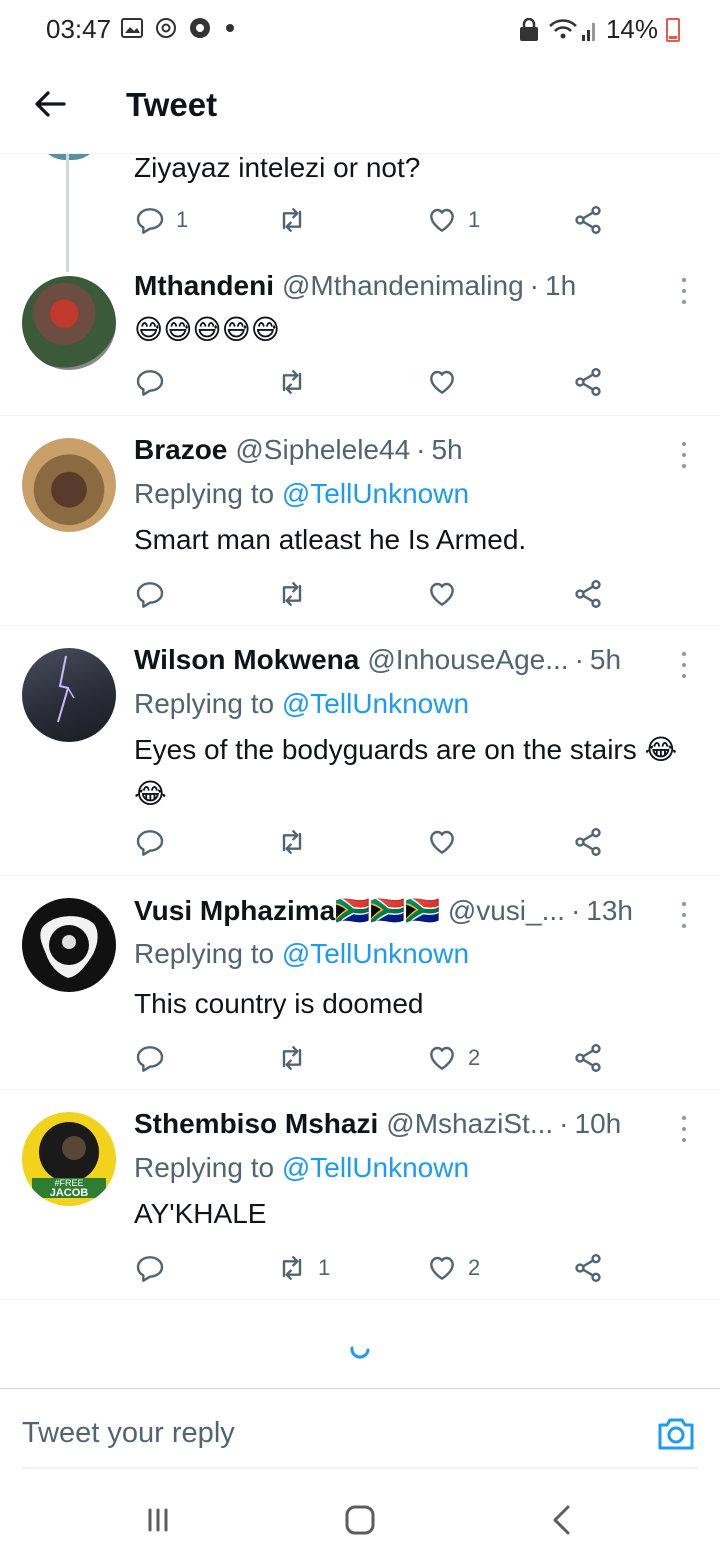 The height and width of the screenshot is (1560, 720). Describe the element at coordinates (562, 1520) in the screenshot. I see `system-back-button` at that location.